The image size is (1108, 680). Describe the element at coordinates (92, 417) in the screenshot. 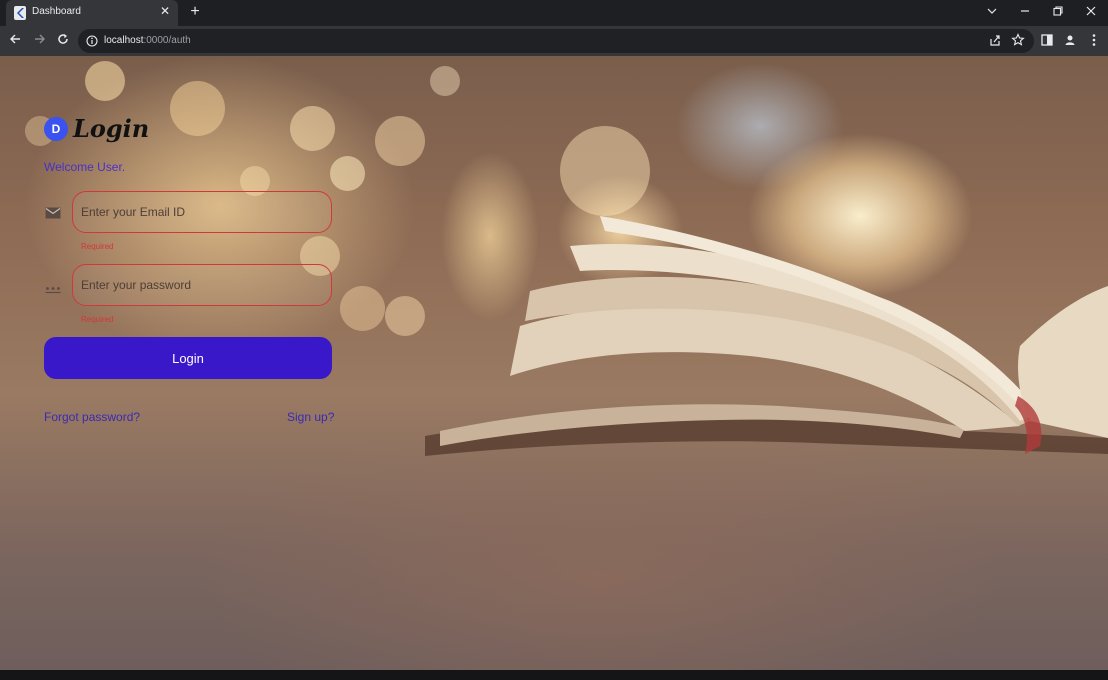

I see `forgot-password-link: Forgot password?` at that location.